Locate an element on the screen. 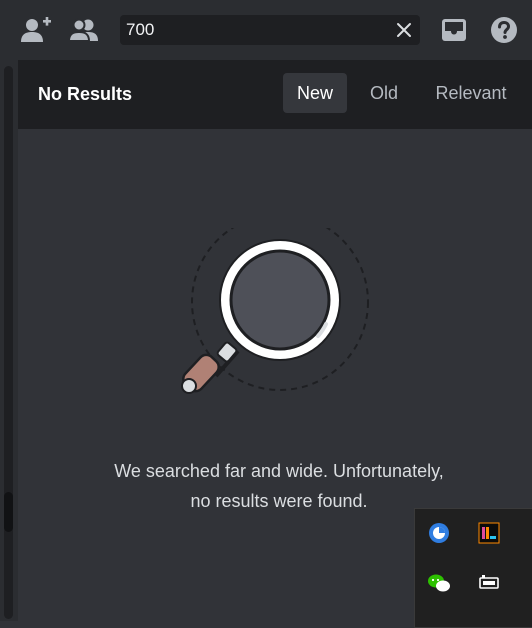 This screenshot has height=628, width=532. inbox-icon is located at coordinates (454, 30).